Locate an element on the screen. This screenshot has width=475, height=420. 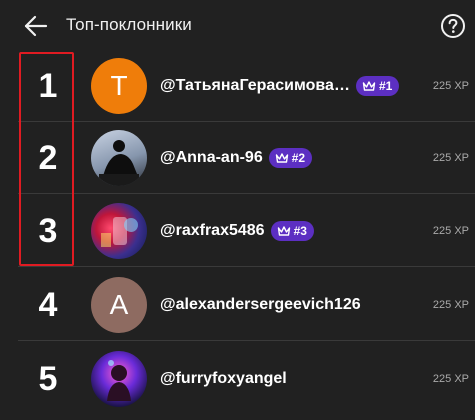
channel-handle: @furryfoxyangel is located at coordinates (223, 379).